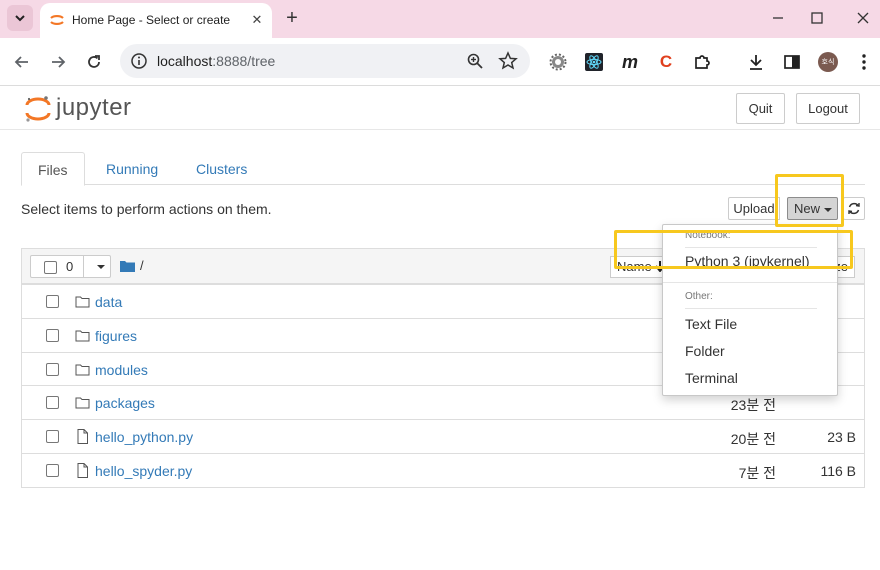  Describe the element at coordinates (142, 265) in the screenshot. I see `breadcrumb: /` at that location.